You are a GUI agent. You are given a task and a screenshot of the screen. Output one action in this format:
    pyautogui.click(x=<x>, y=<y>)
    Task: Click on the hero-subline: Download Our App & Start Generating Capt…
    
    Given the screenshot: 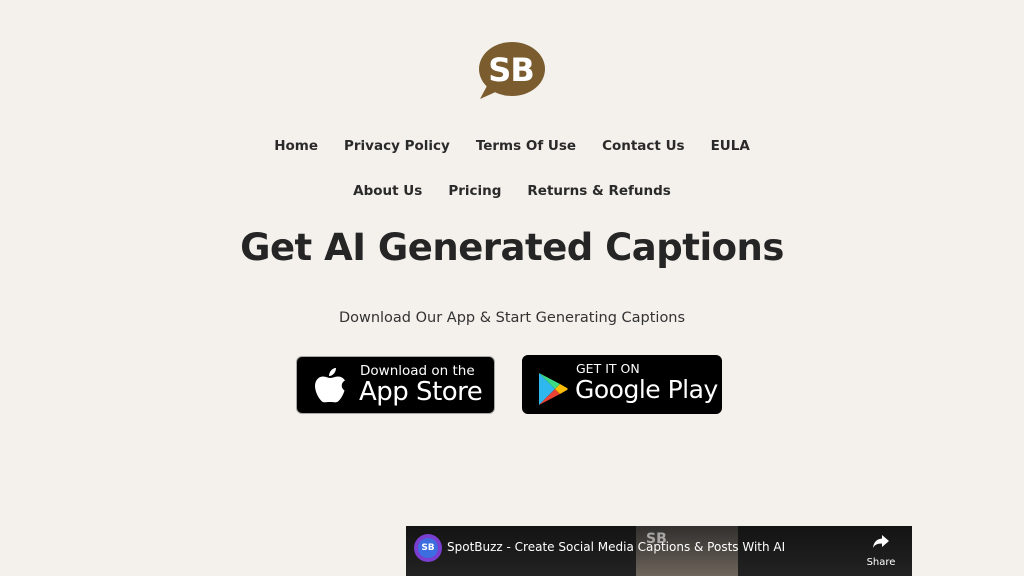 What is the action you would take?
    pyautogui.click(x=512, y=318)
    